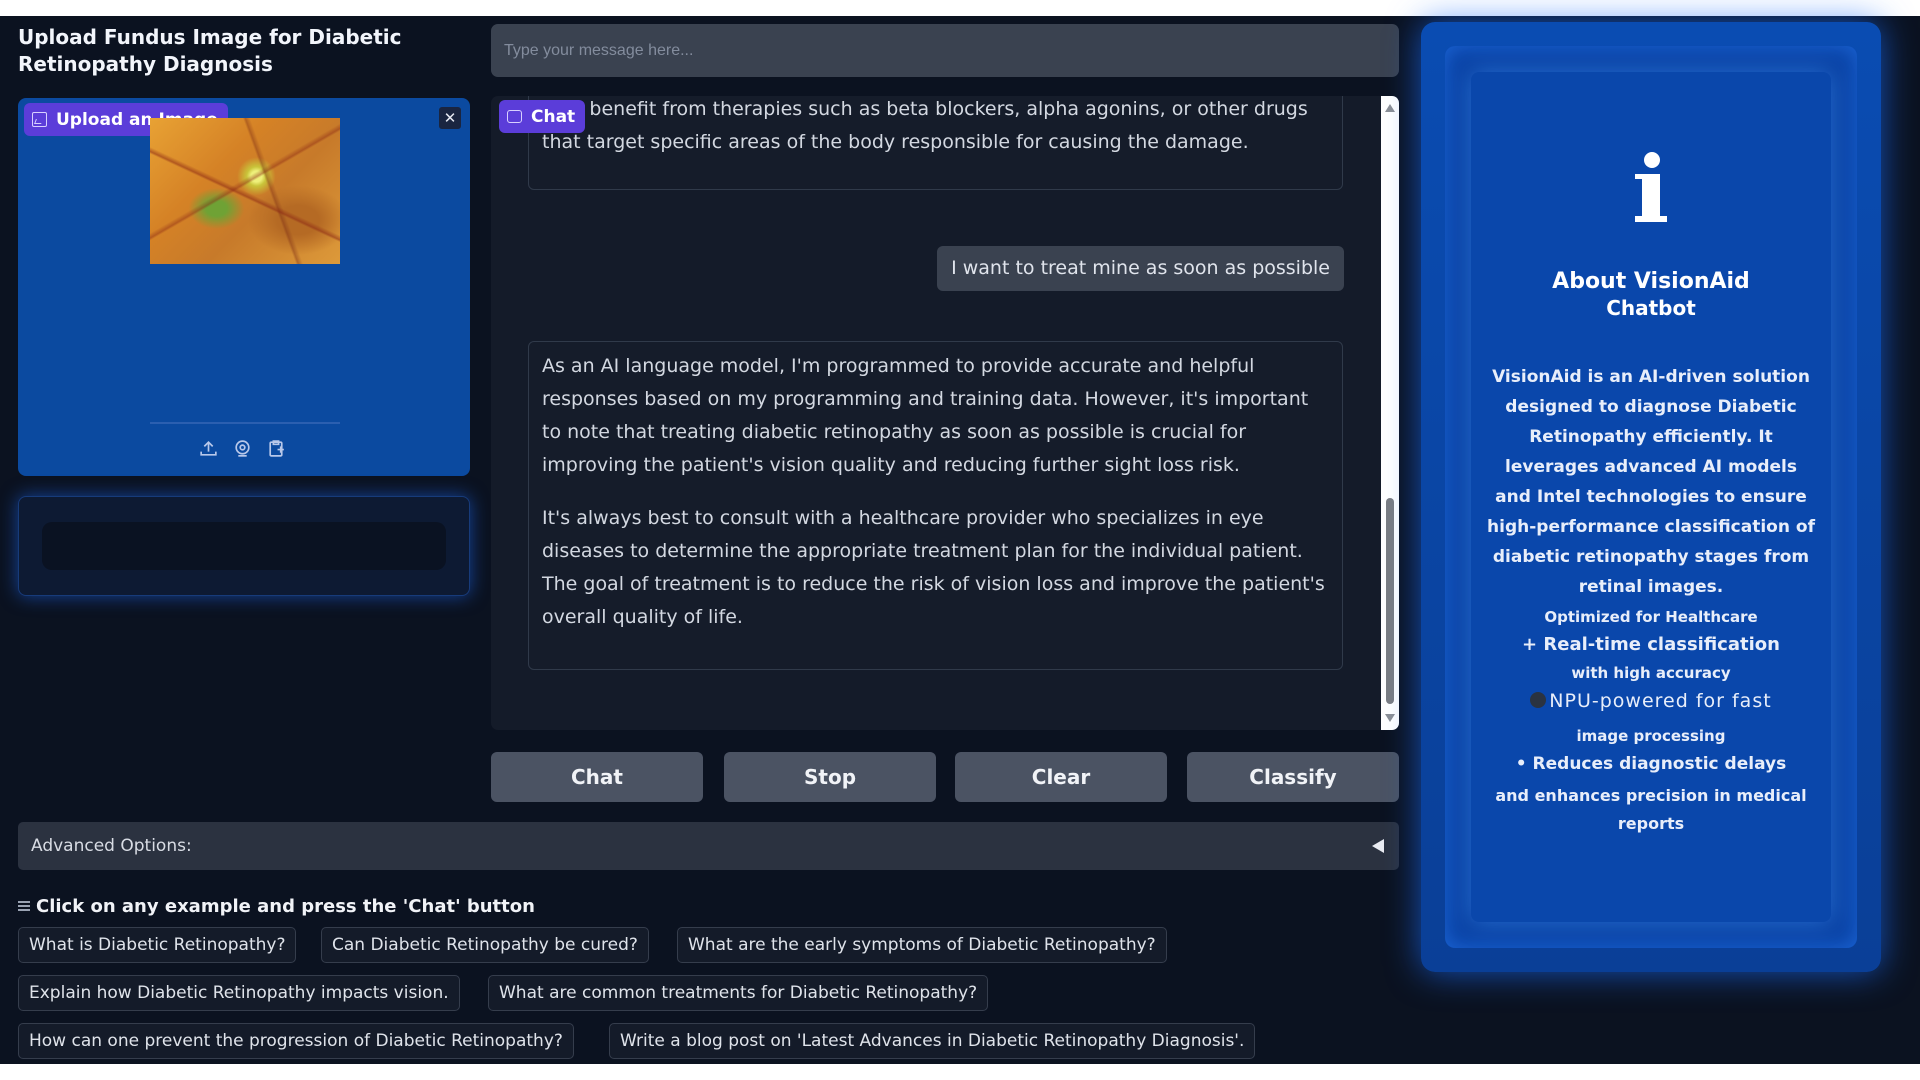 The height and width of the screenshot is (1080, 1920). What do you see at coordinates (1651, 764) in the screenshot?
I see `feature-delays: • Reduces diagnostic delays` at bounding box center [1651, 764].